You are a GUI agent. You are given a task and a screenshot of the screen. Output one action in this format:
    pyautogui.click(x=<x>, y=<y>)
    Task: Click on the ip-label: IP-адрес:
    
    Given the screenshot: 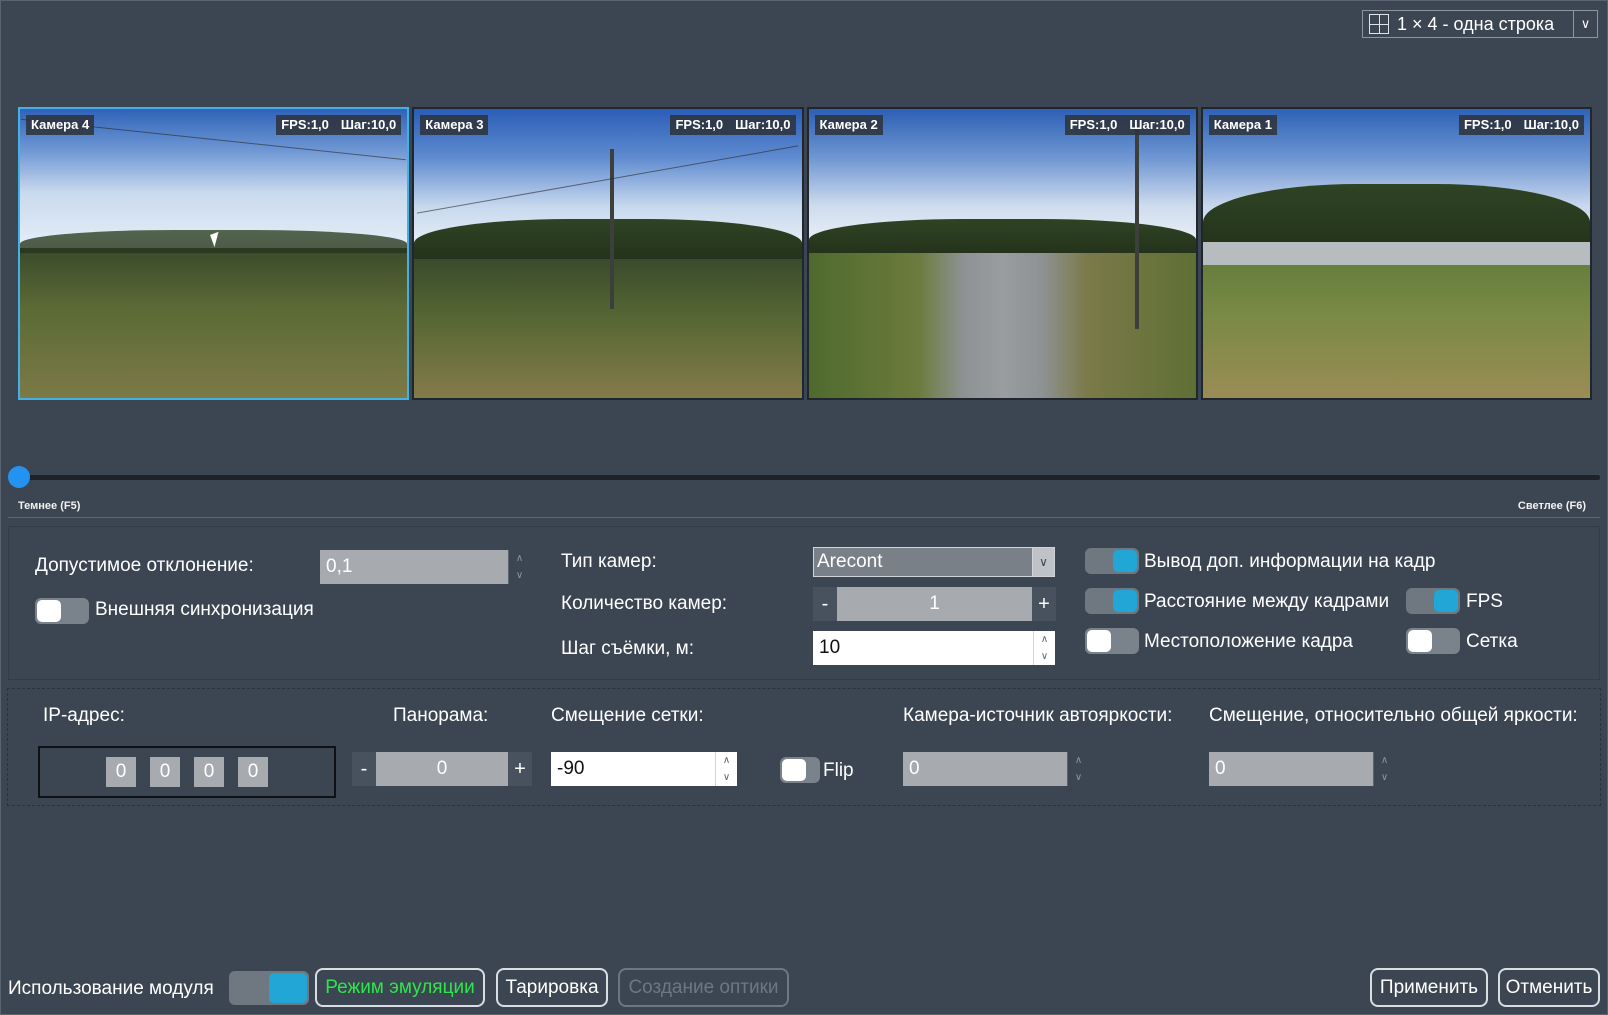 What is the action you would take?
    pyautogui.click(x=84, y=715)
    